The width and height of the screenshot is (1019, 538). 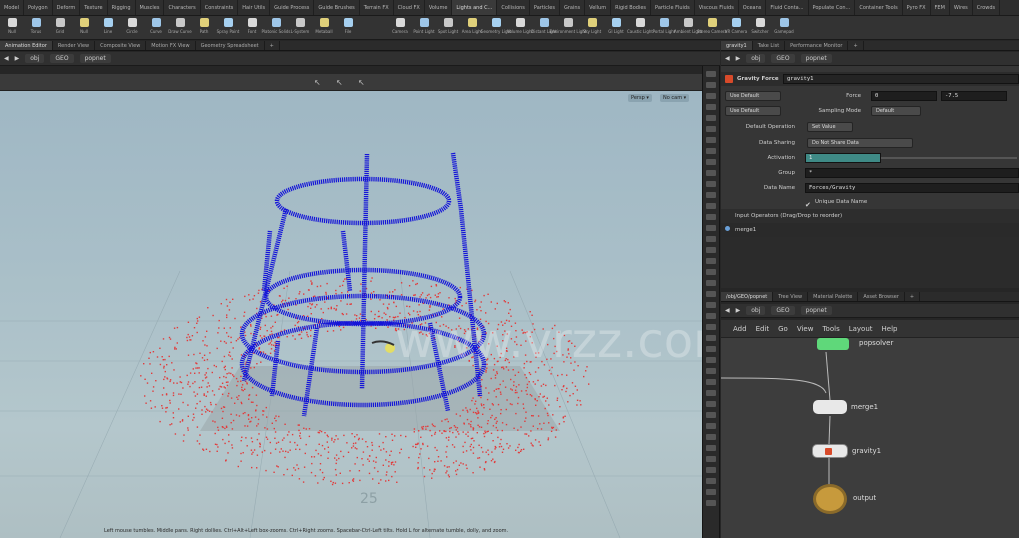 I want to click on popsolver-node, so click(x=833, y=344).